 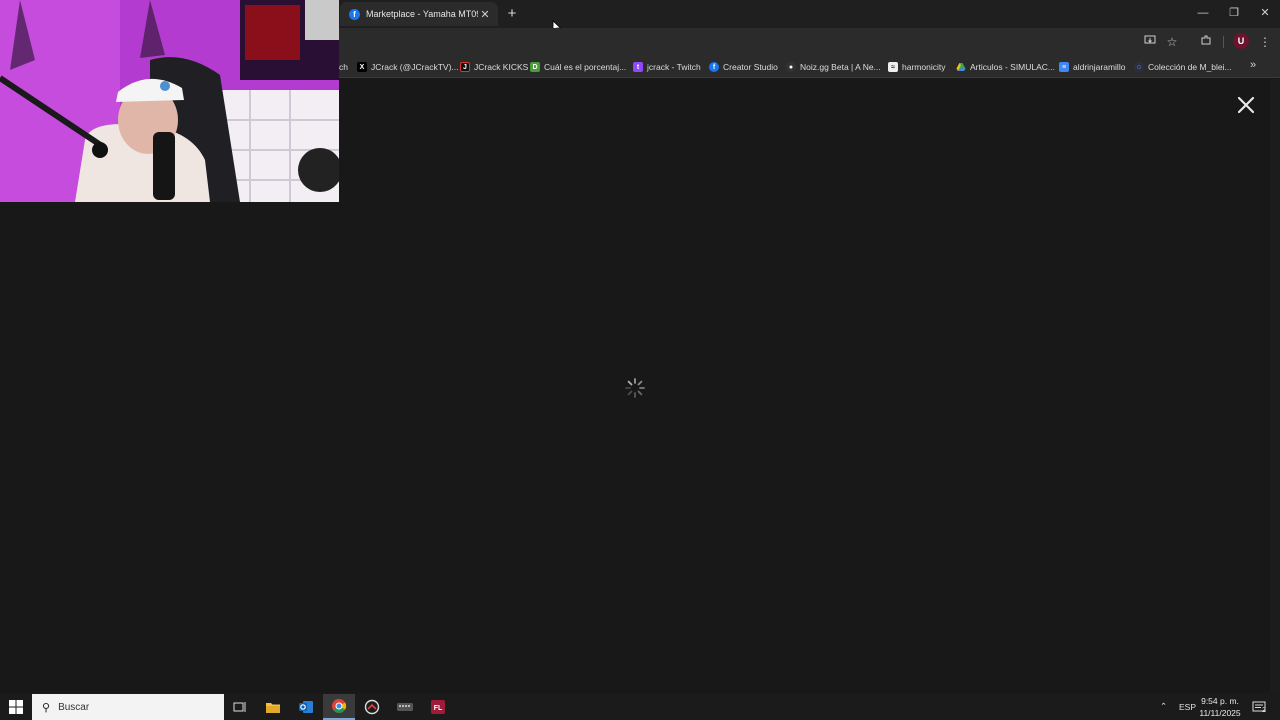 I want to click on drive-icon, so click(x=961, y=67).